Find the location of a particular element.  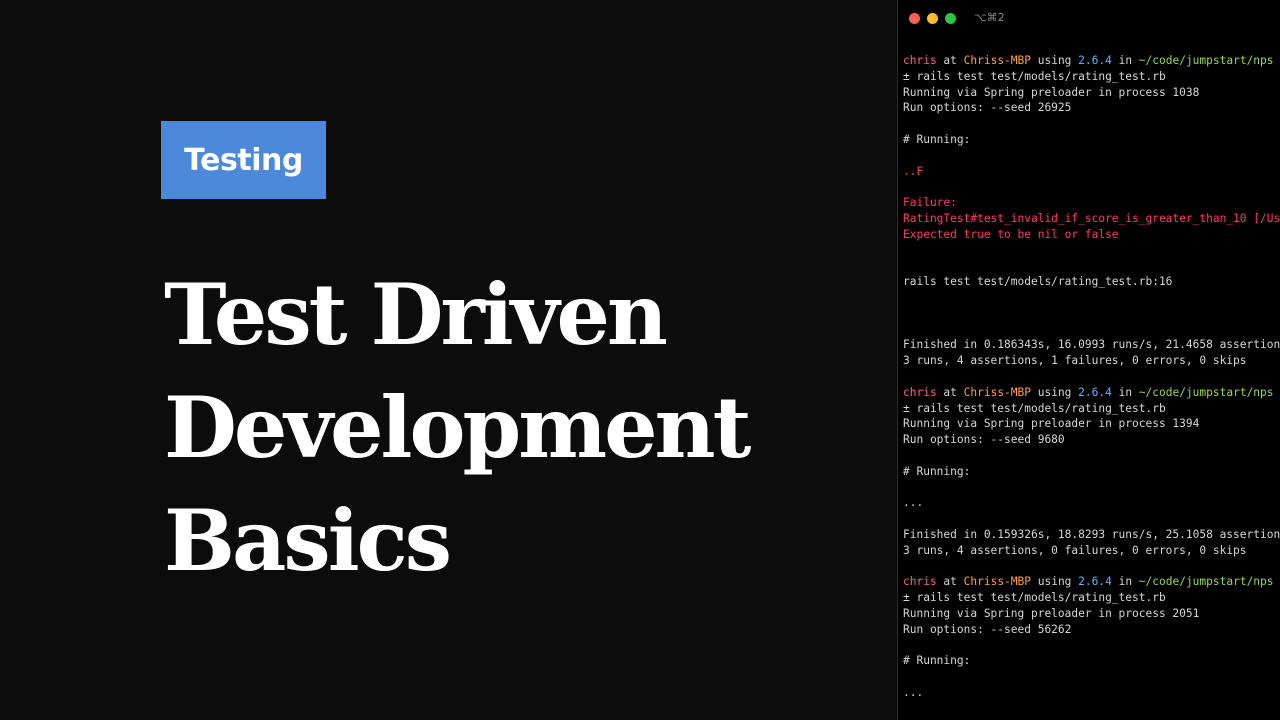

terminal-line: rails test test/models/rating_test.rb:16 is located at coordinates (1038, 282).